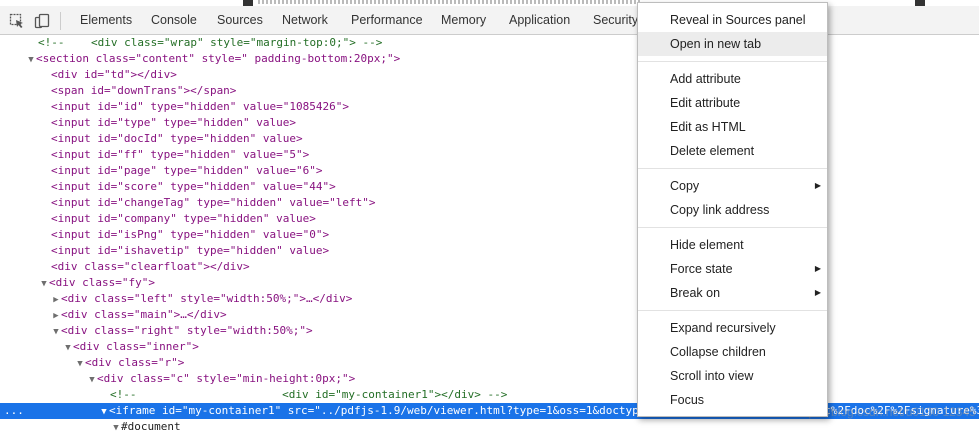 This screenshot has width=979, height=436. What do you see at coordinates (732, 127) in the screenshot?
I see `menu-item-edit-as-html: Edit as HTML` at bounding box center [732, 127].